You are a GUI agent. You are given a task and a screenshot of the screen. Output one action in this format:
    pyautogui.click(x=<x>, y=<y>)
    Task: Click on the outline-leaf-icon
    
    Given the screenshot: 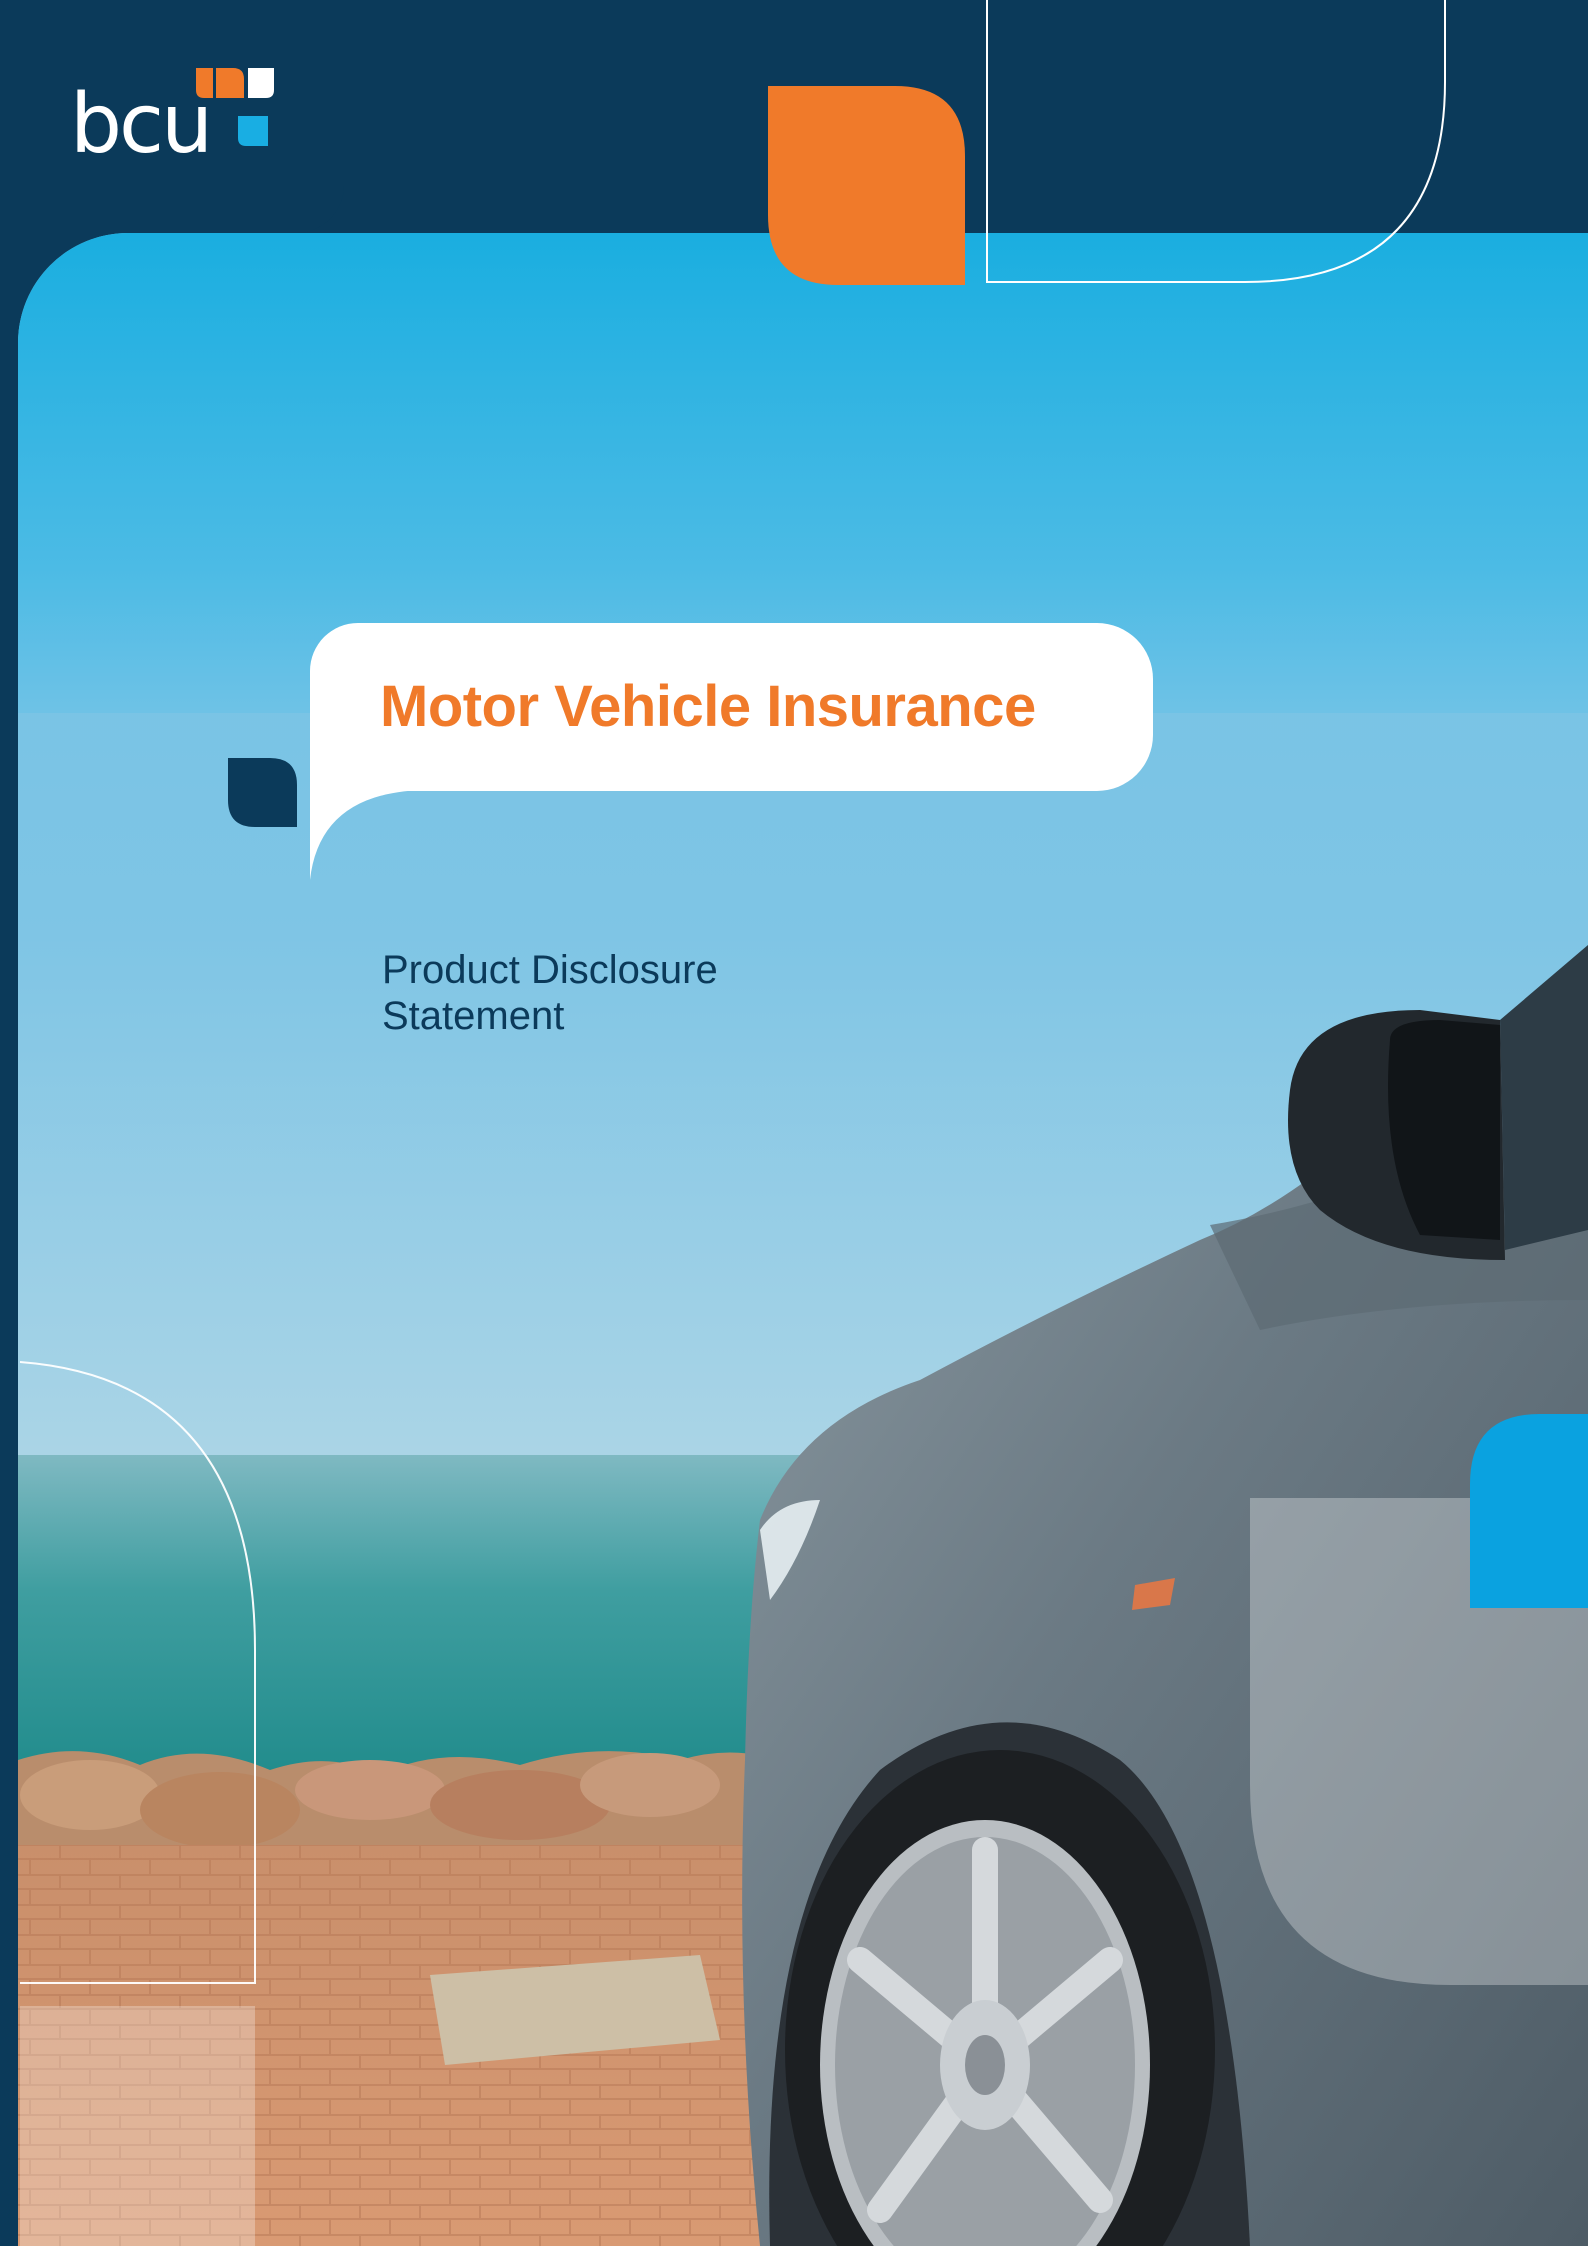 What is the action you would take?
    pyautogui.click(x=1216, y=141)
    